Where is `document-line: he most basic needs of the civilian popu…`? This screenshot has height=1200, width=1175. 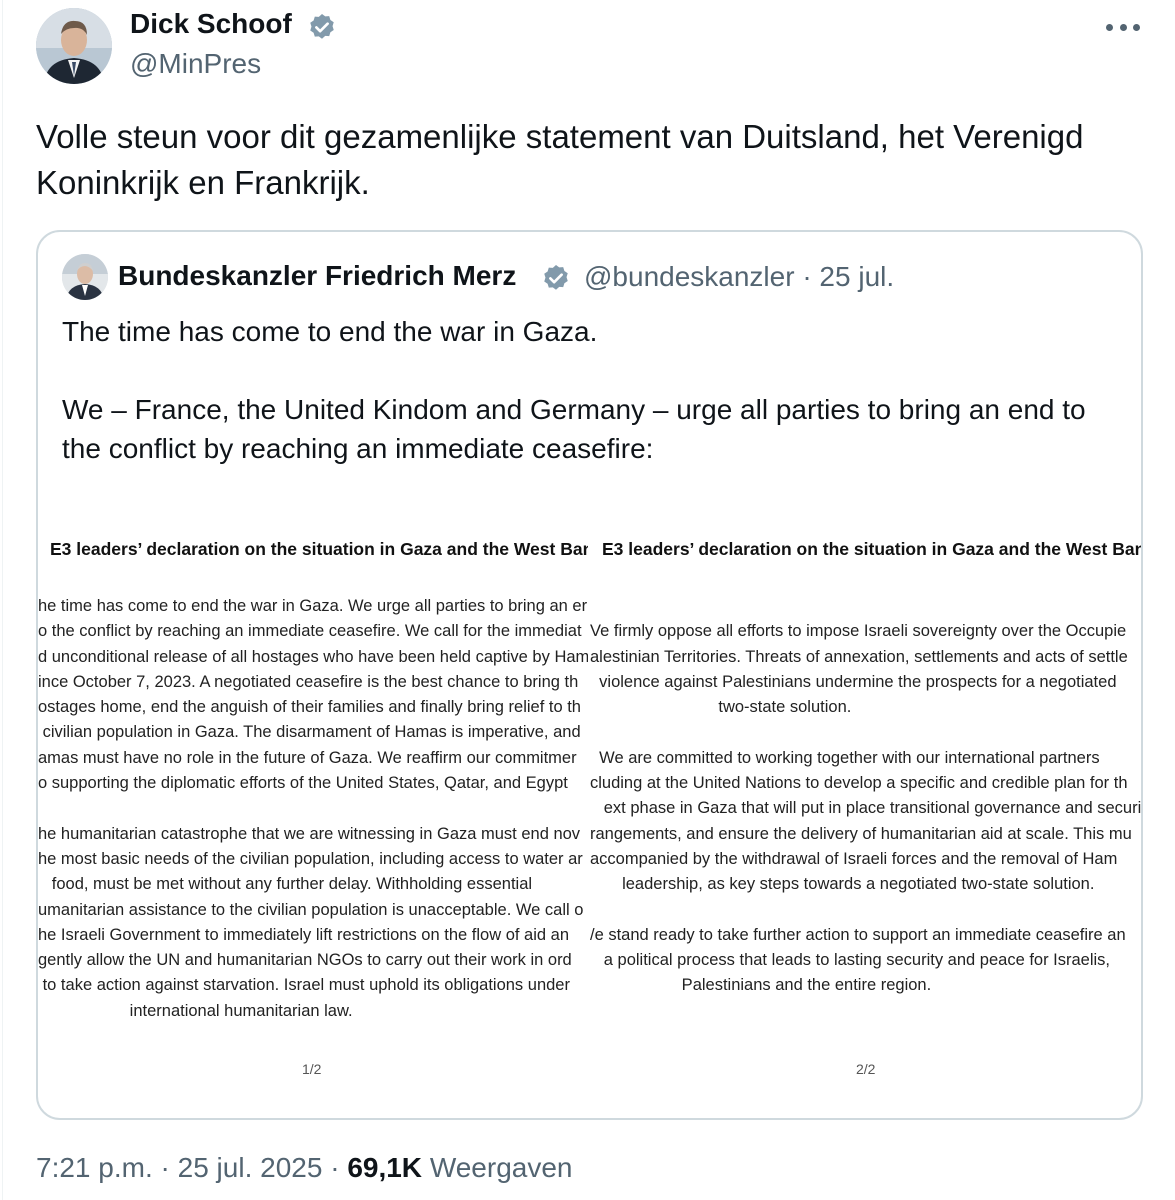
document-line: he most basic needs of the civilian popu… is located at coordinates (310, 858).